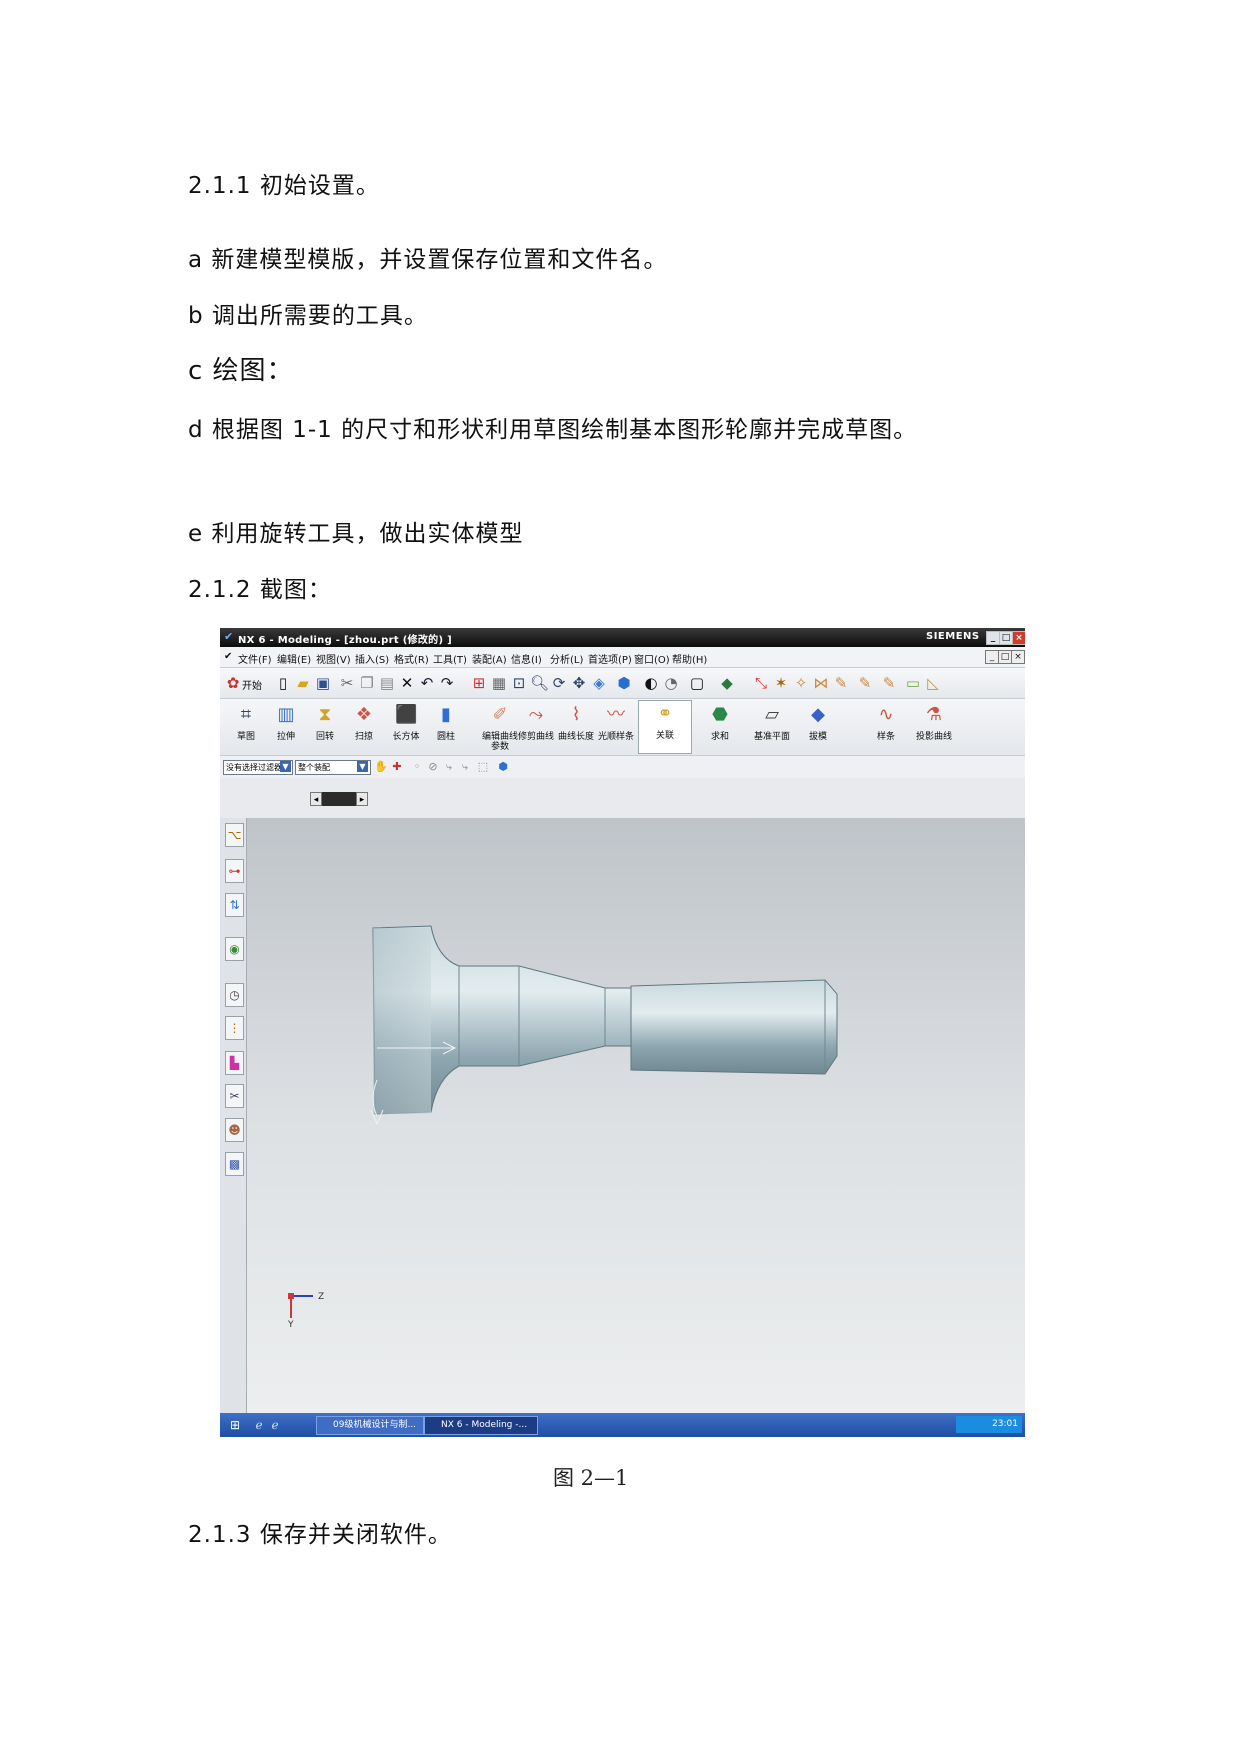  Describe the element at coordinates (664, 736) in the screenshot. I see `tool-associative-label: 关联` at that location.